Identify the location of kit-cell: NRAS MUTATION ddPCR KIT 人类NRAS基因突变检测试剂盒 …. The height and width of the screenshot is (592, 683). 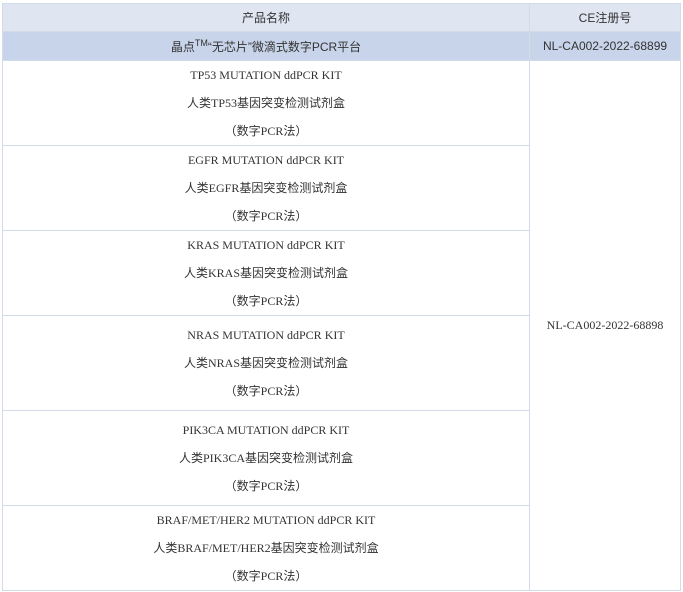
(266, 363).